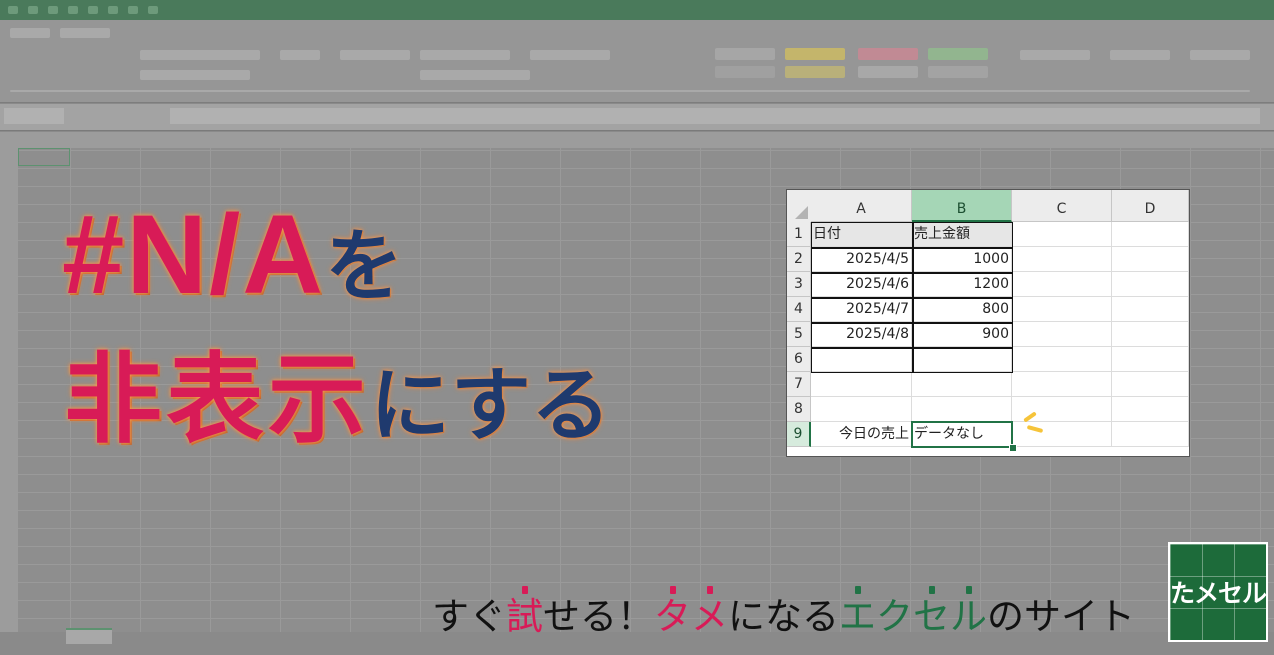 This screenshot has height=655, width=1274. Describe the element at coordinates (861, 259) in the screenshot. I see `cell-a2: 2025/4/5` at that location.